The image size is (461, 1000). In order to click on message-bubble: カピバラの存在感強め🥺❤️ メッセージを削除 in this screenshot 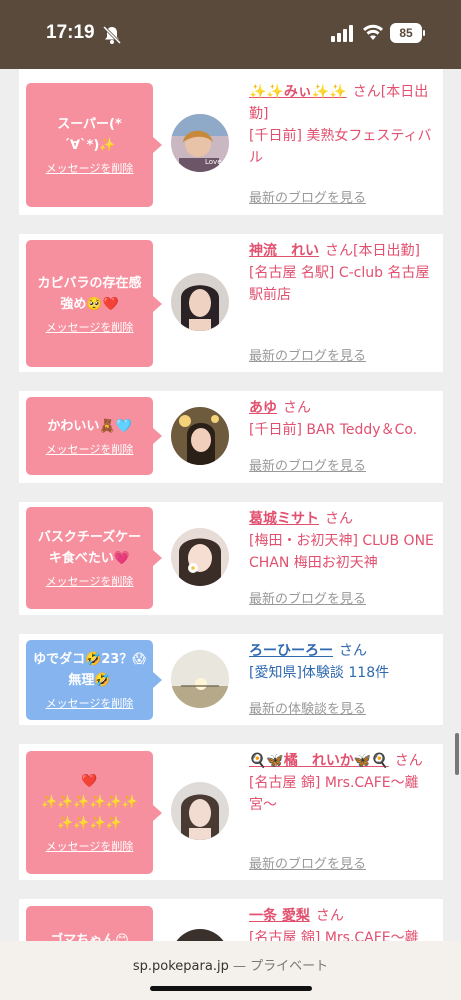, I will do `click(94, 303)`.